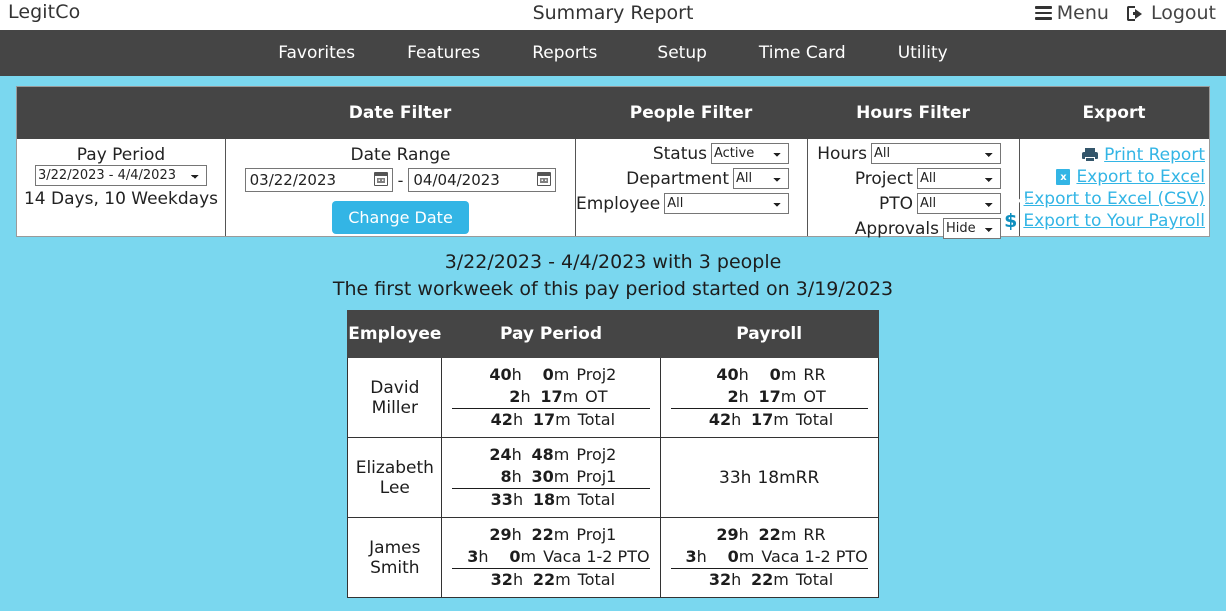 The width and height of the screenshot is (1226, 611). What do you see at coordinates (482, 180) in the screenshot?
I see `end-date-input` at bounding box center [482, 180].